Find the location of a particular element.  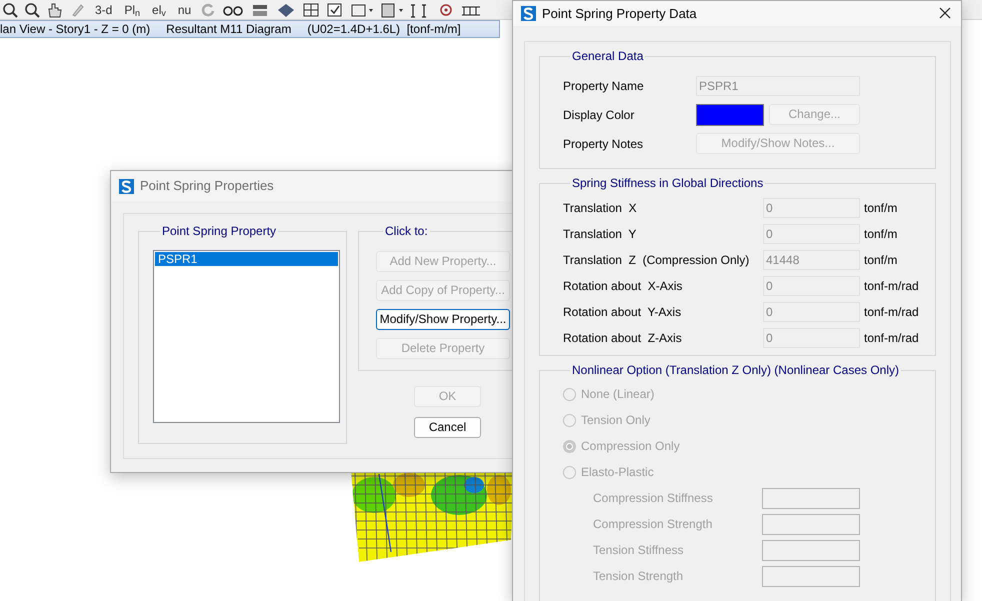

group-title: Click to: is located at coordinates (406, 231).